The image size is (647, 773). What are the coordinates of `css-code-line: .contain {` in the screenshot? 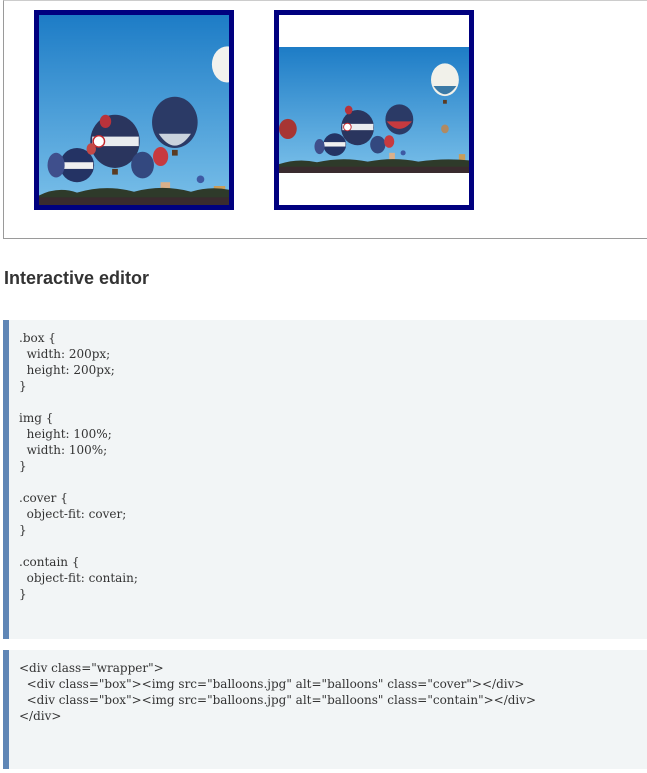 It's located at (333, 562).